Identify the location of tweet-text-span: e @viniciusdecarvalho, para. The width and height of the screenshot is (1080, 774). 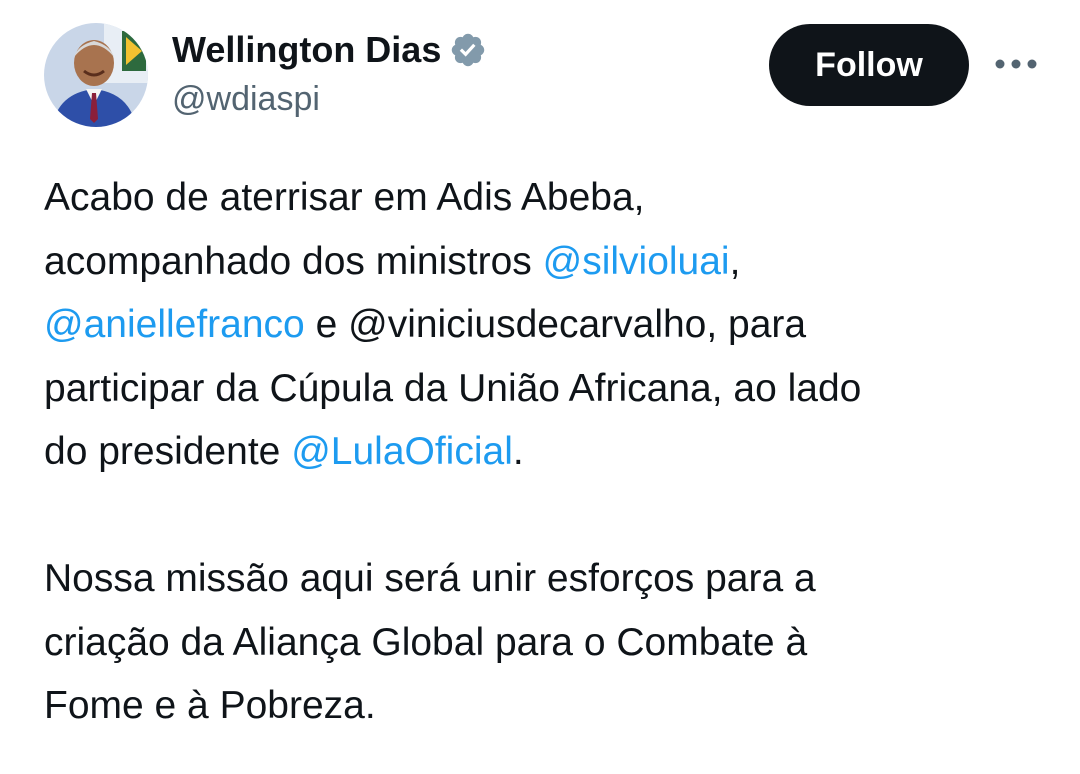
(555, 324).